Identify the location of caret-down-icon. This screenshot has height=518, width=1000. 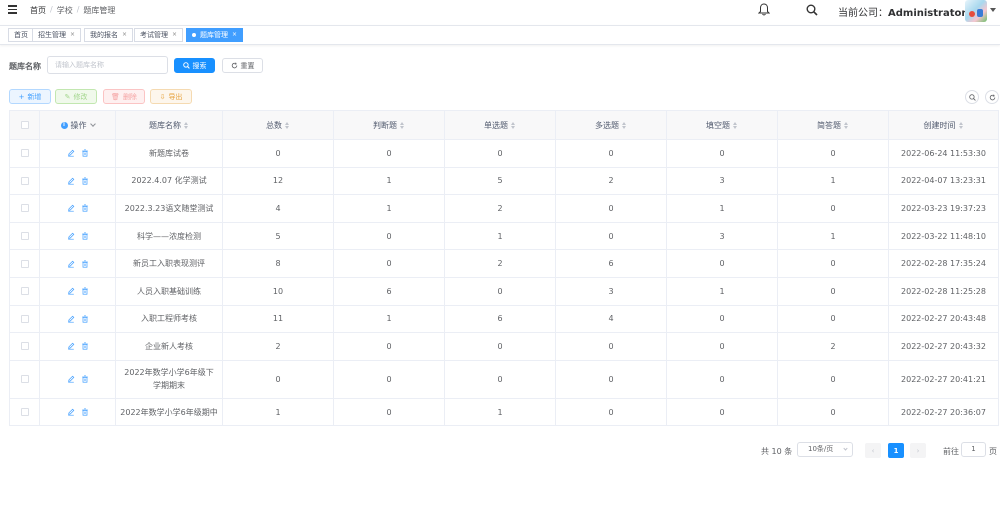
(993, 10).